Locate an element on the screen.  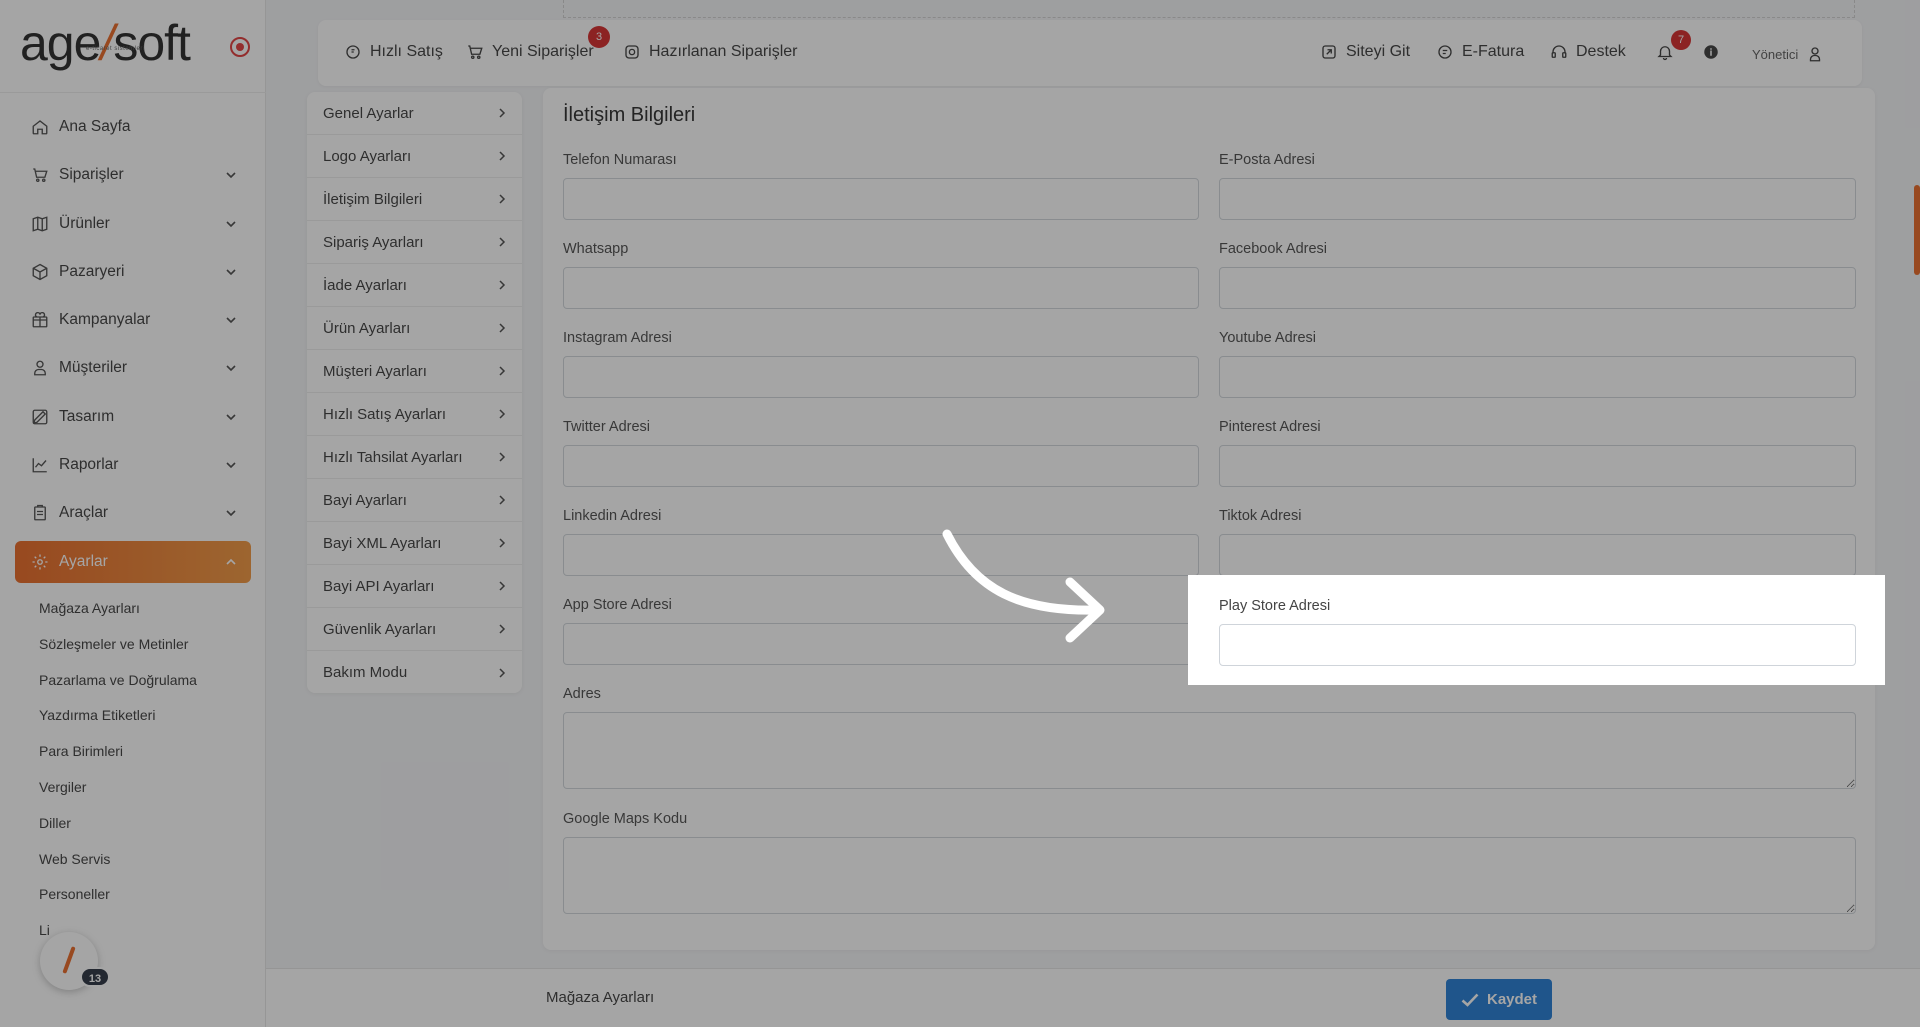
settings-menu-item-active: İletişim Bilgileri is located at coordinates (414, 199).